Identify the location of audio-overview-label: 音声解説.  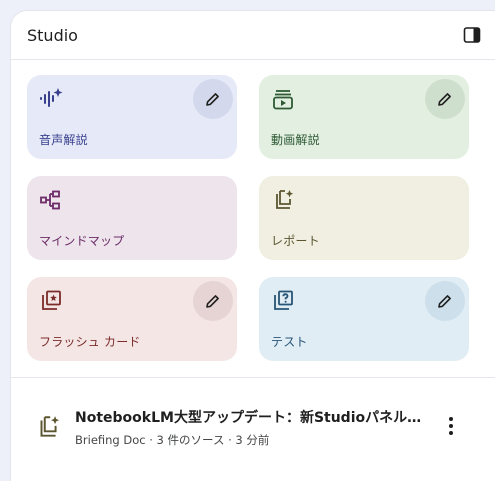
(63, 140).